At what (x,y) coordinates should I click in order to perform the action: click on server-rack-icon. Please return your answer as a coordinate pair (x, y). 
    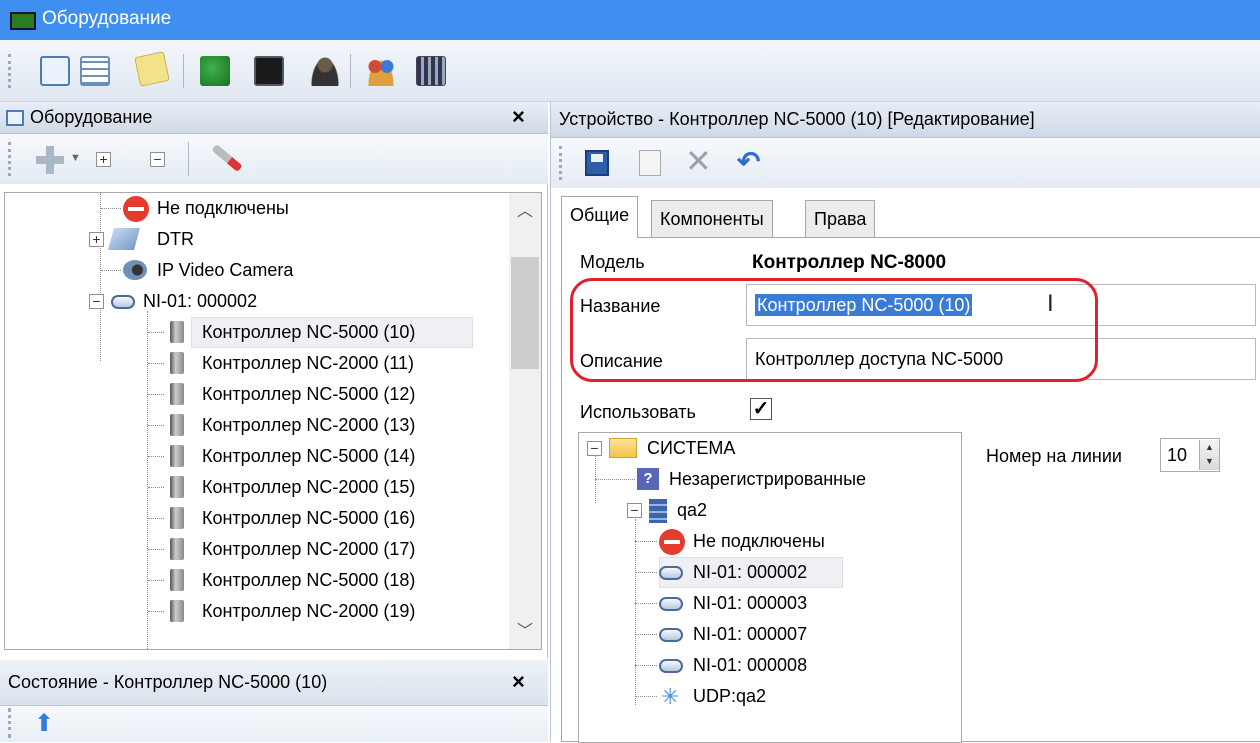
    Looking at the image, I should click on (431, 71).